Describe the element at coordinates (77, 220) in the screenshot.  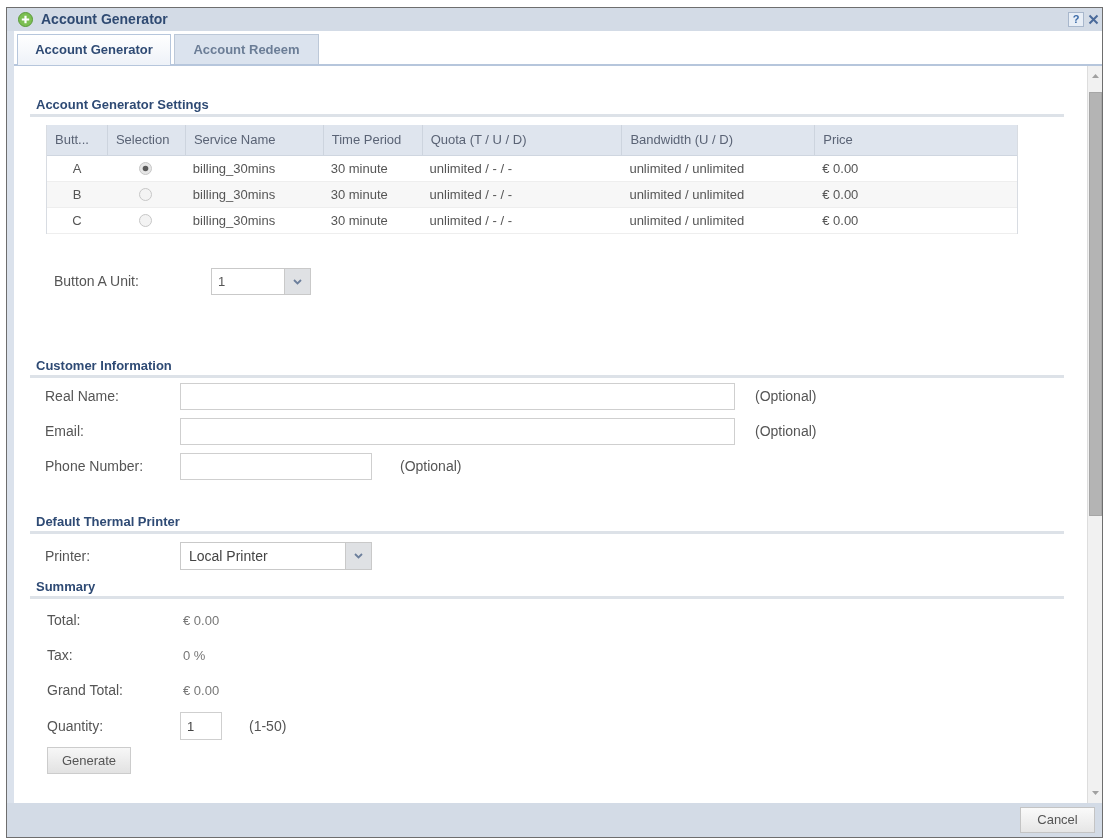
I see `table-cell-text: C` at that location.